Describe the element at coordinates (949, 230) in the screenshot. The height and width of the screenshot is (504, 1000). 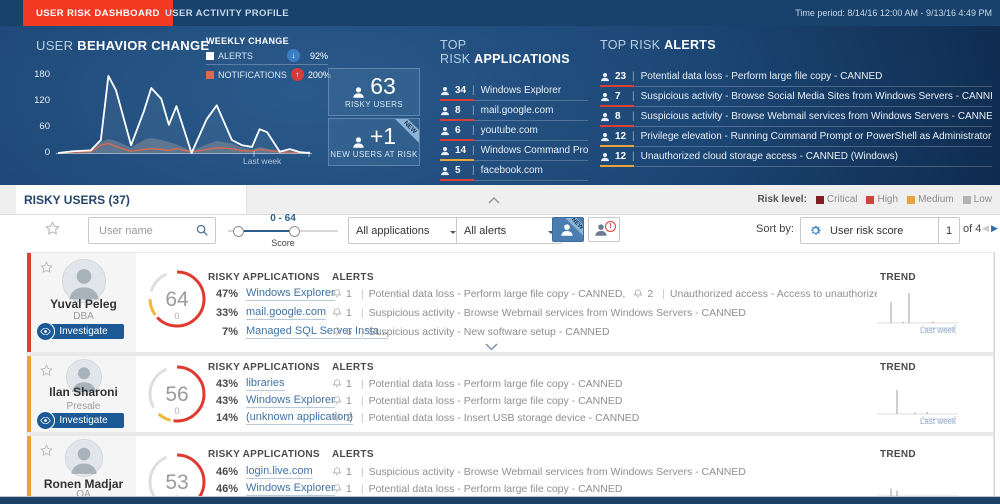
I see `page-number-input: 1` at that location.